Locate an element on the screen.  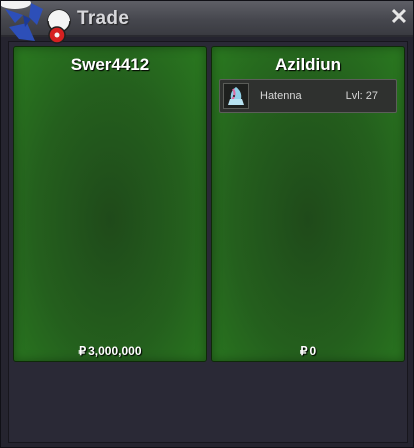
close-button: ✕ is located at coordinates (399, 17).